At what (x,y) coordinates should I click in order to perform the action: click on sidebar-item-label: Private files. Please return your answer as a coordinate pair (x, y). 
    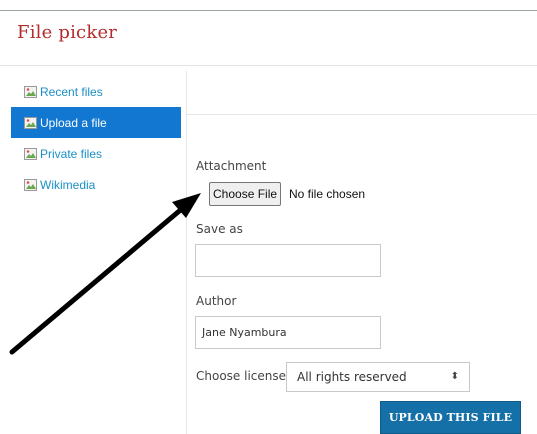
    Looking at the image, I should click on (71, 153).